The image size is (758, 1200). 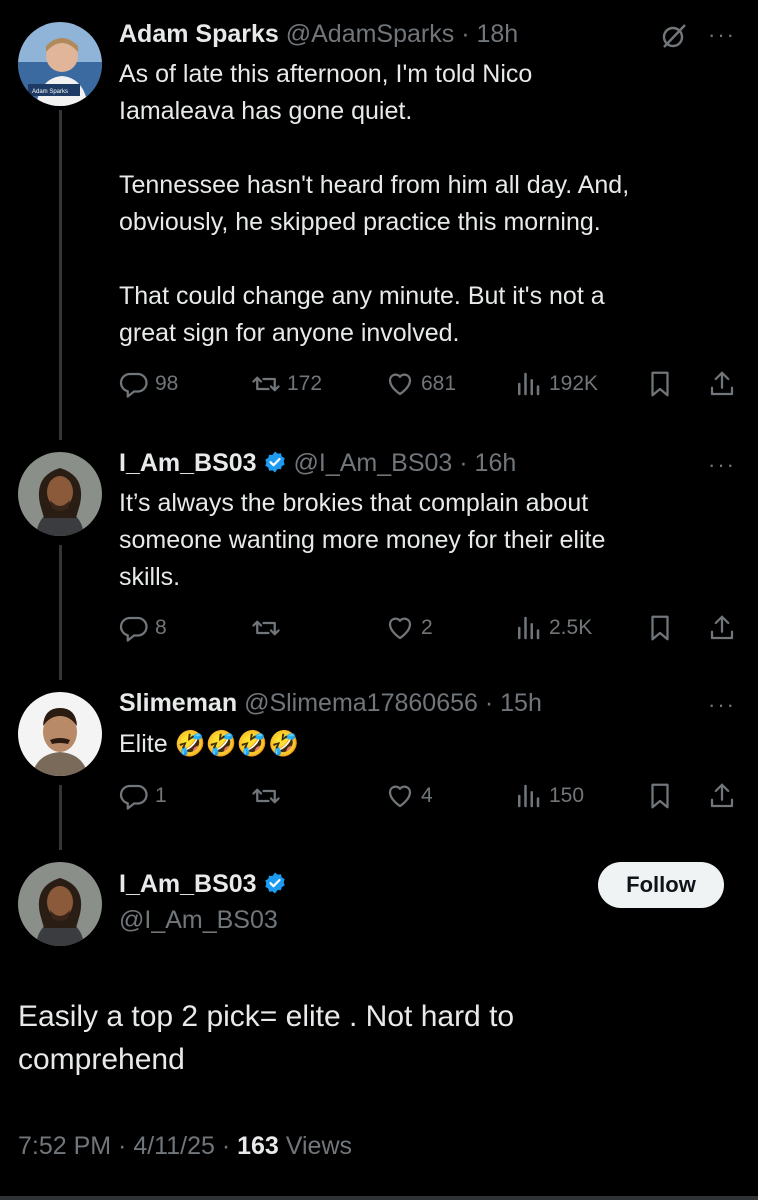 I want to click on views-count: 2.5K, so click(x=571, y=627).